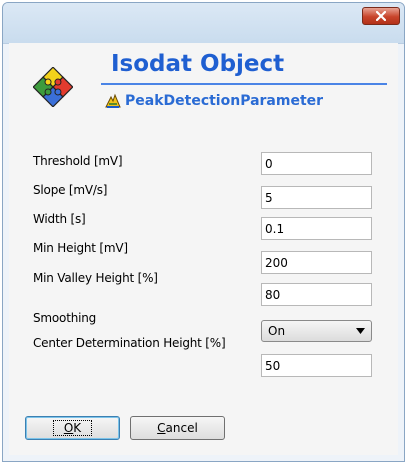 The width and height of the screenshot is (408, 465). What do you see at coordinates (316, 197) in the screenshot?
I see `slope-input` at bounding box center [316, 197].